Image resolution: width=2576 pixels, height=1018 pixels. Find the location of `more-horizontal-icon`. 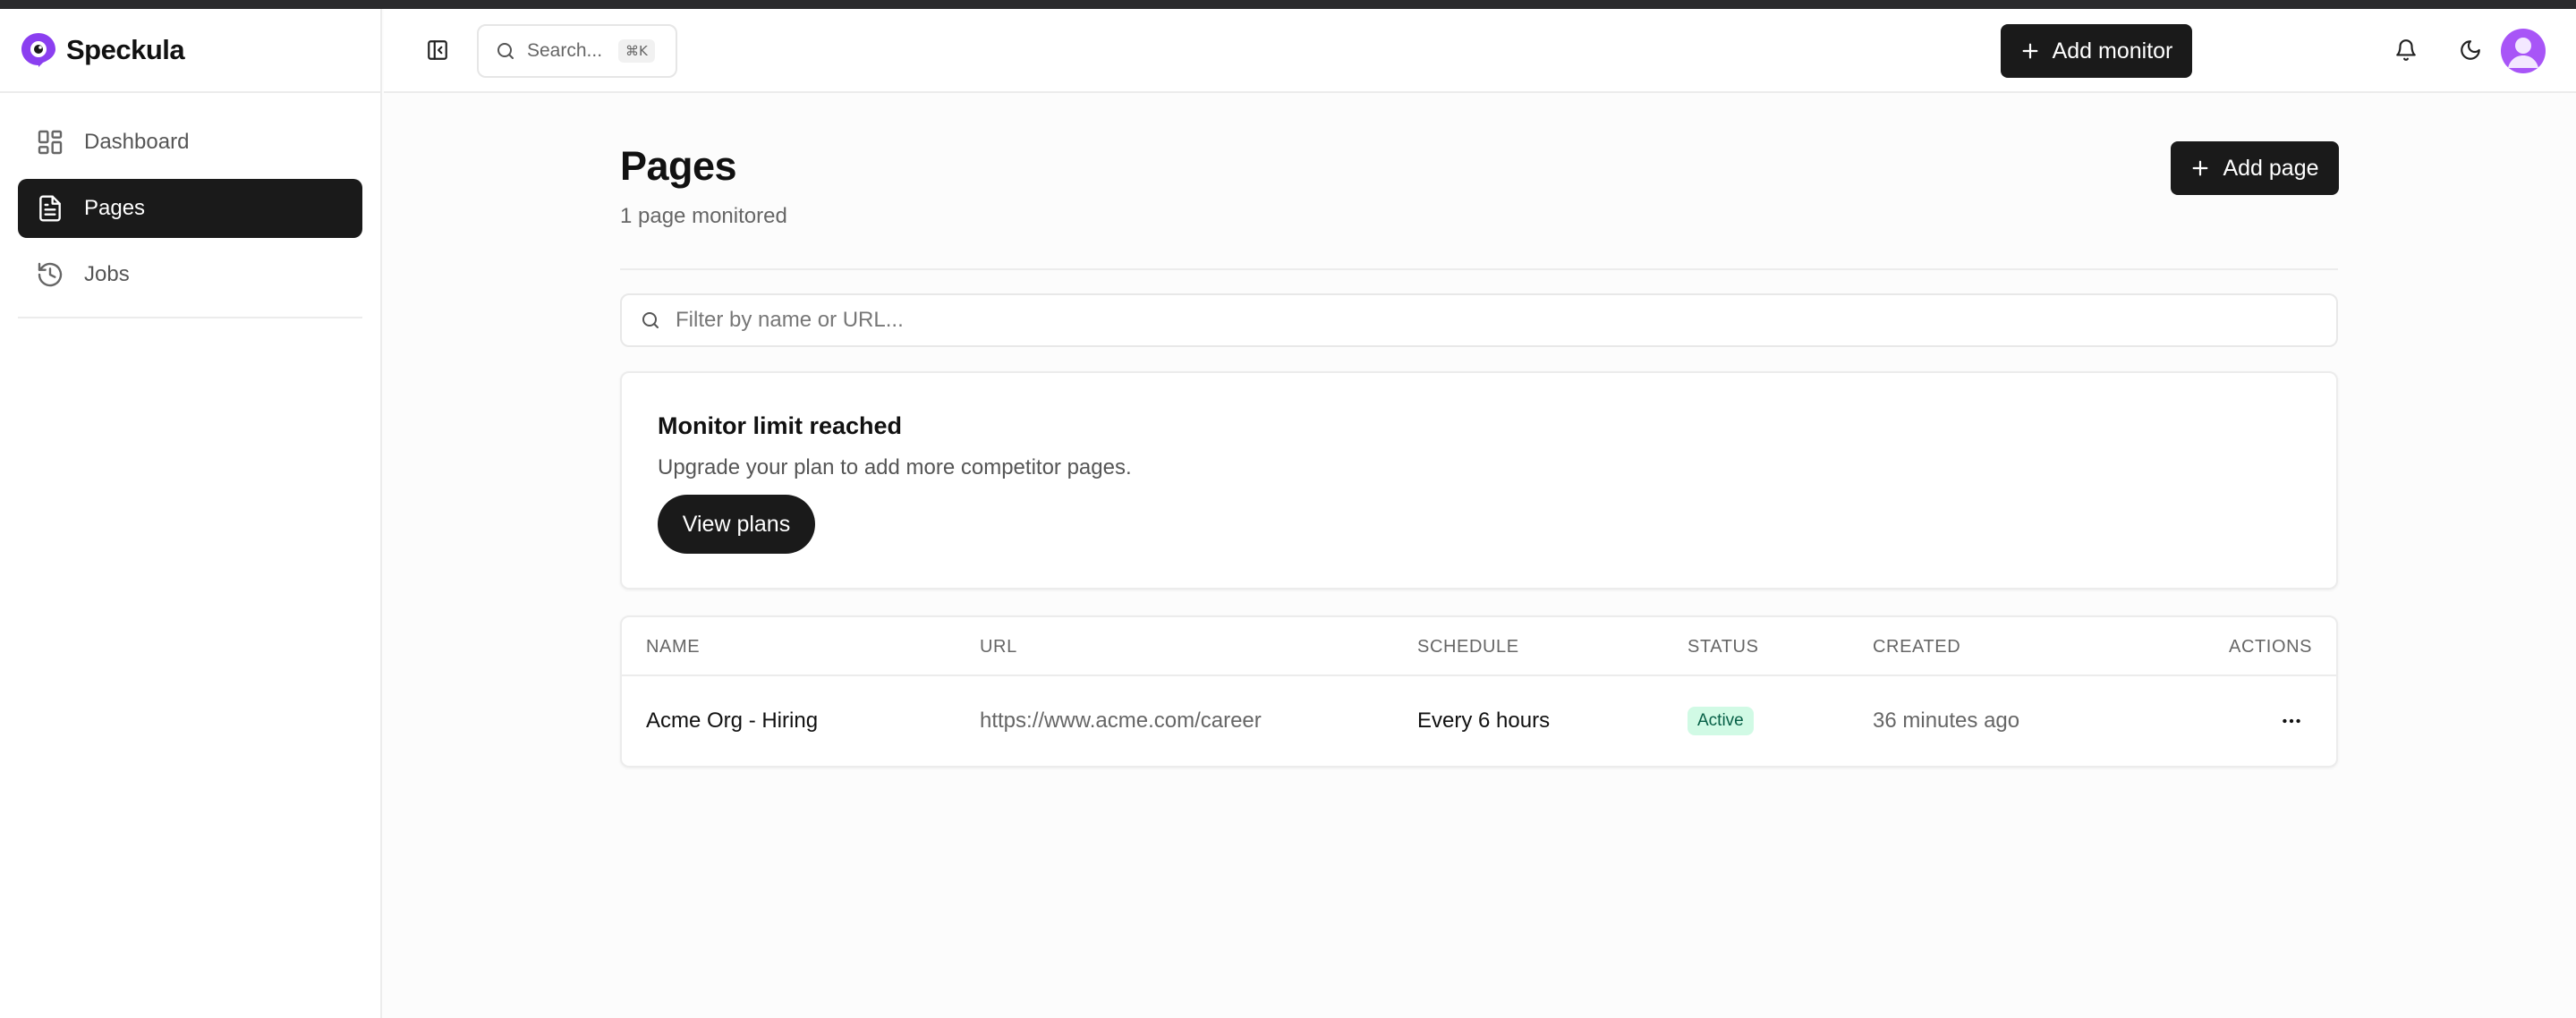

more-horizontal-icon is located at coordinates (2291, 721).